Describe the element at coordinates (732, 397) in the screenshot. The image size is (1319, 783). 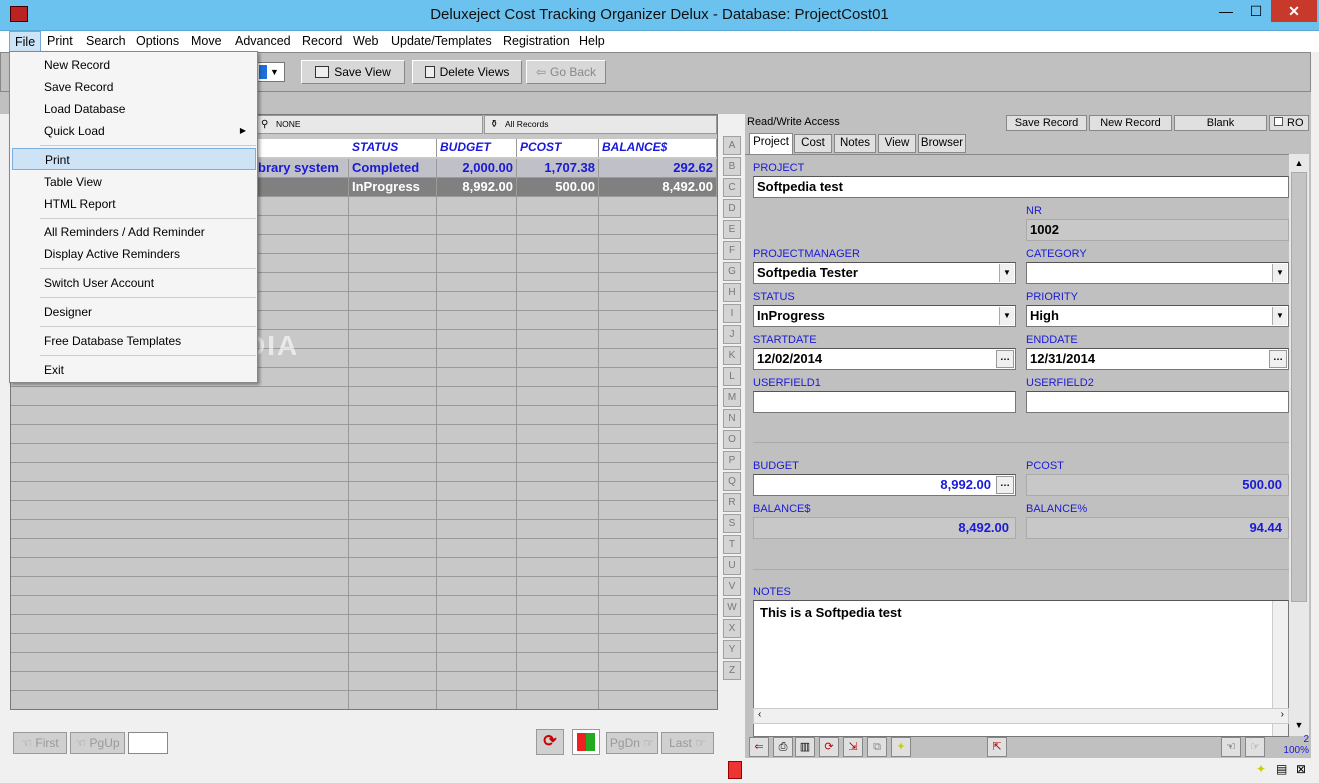
I see `letter-m-button: M` at that location.